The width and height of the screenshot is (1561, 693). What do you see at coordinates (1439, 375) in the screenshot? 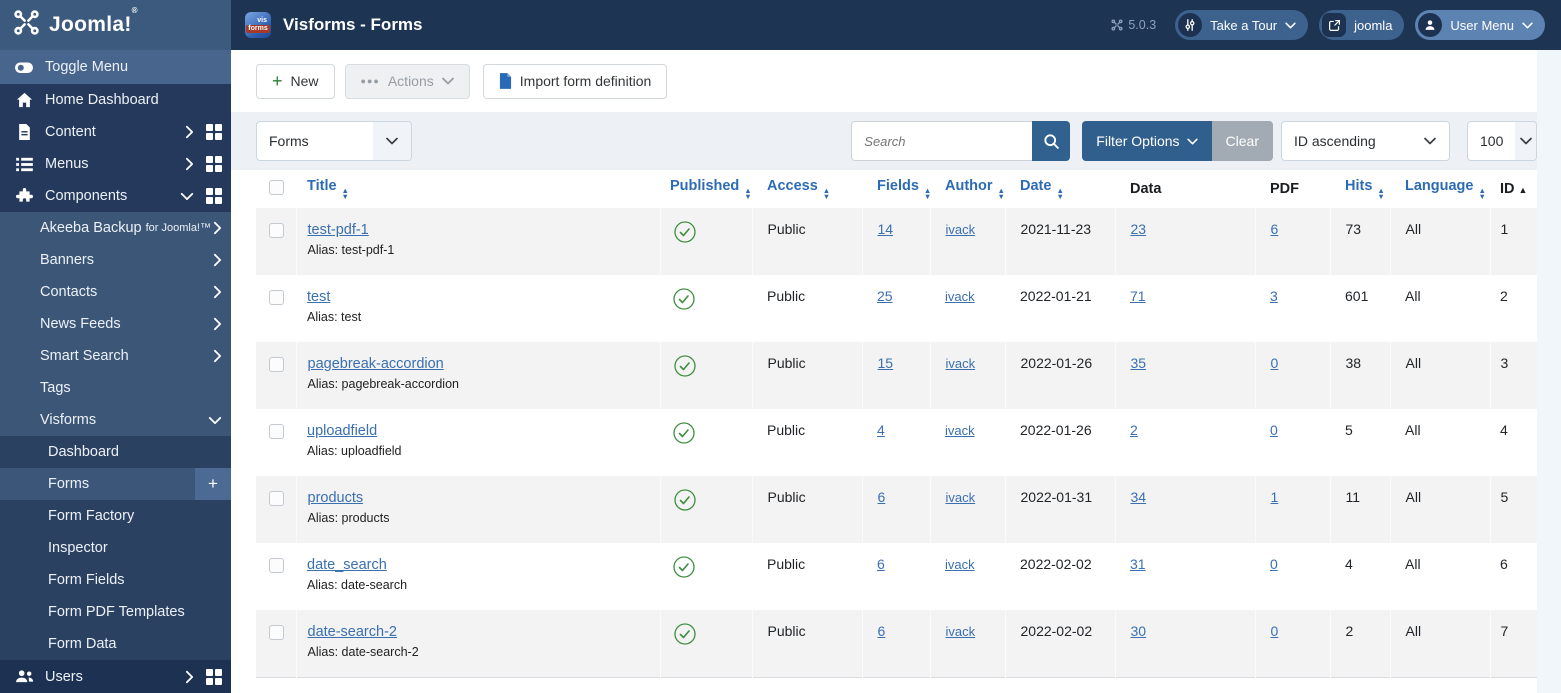
I see `language: All` at bounding box center [1439, 375].